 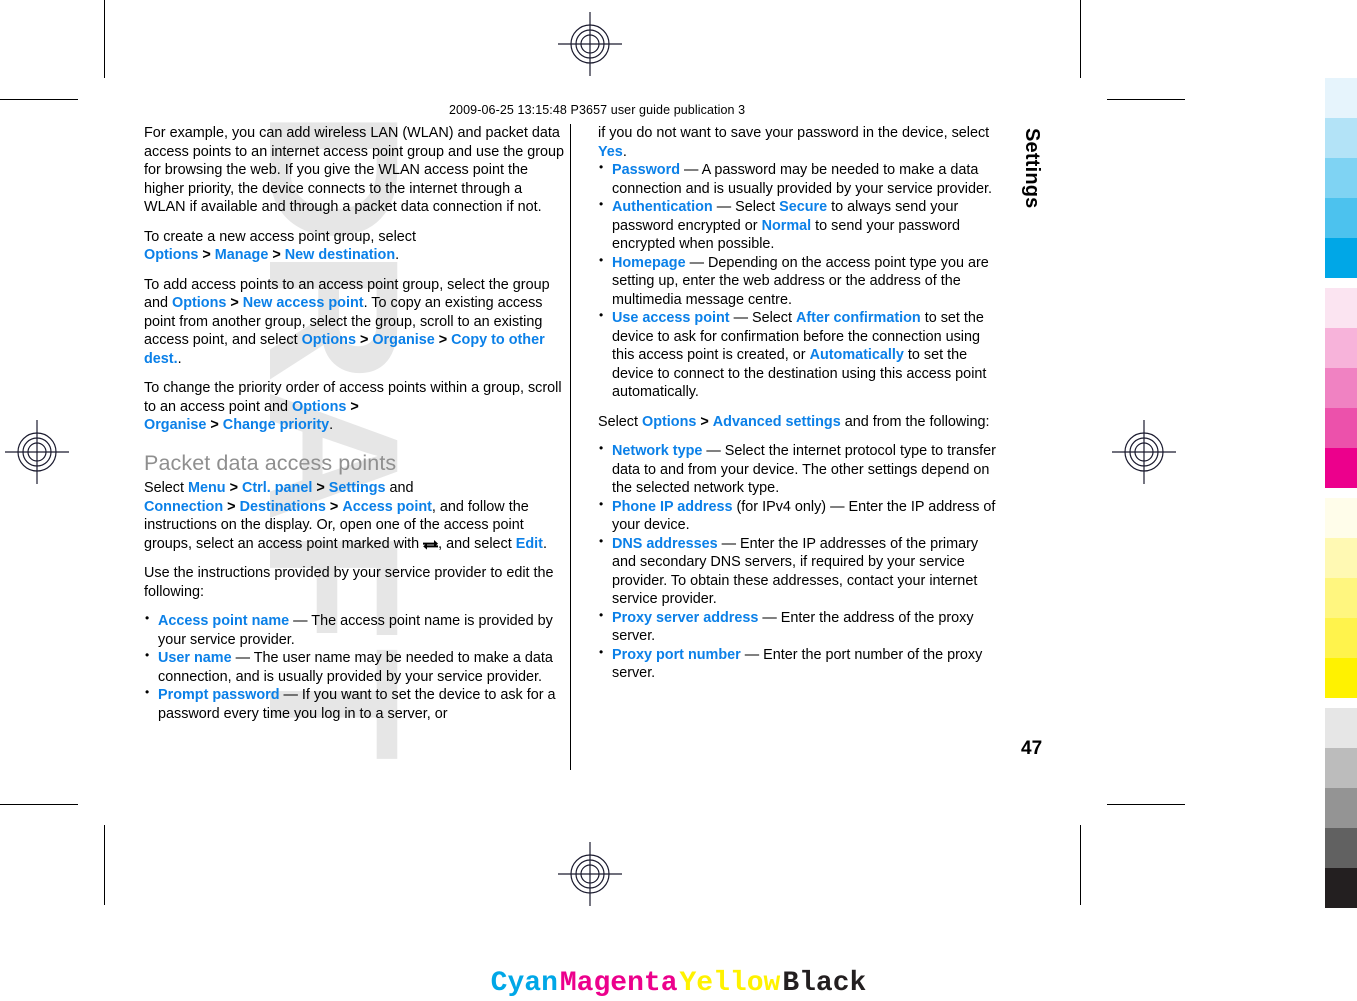 I want to click on column-divider, so click(x=570, y=447).